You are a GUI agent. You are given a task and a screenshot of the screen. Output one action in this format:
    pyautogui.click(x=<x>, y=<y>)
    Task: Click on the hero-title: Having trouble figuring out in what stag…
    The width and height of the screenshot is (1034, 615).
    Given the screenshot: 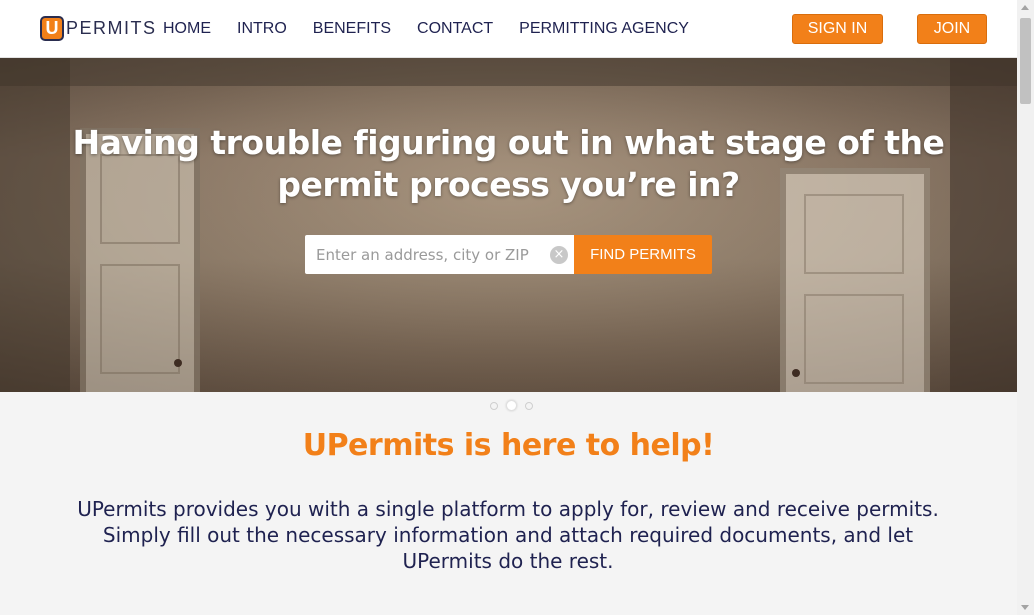 What is the action you would take?
    pyautogui.click(x=508, y=163)
    